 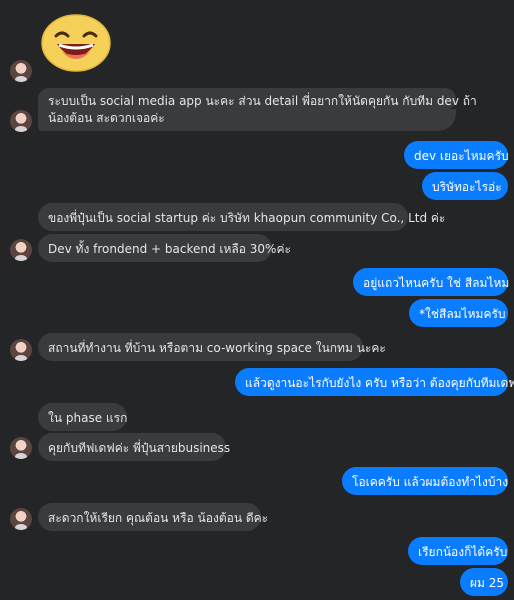 I want to click on message-bubble-outgoing: *ใช่สีลมไหมครับ, so click(x=458, y=313).